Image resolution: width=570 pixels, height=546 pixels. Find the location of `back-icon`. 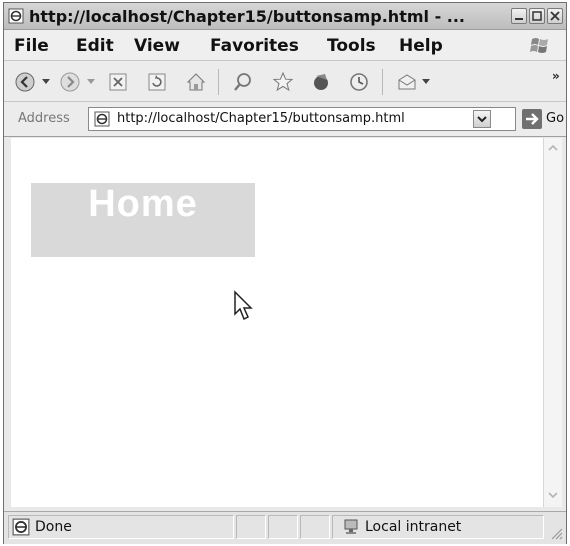

back-icon is located at coordinates (25, 82).